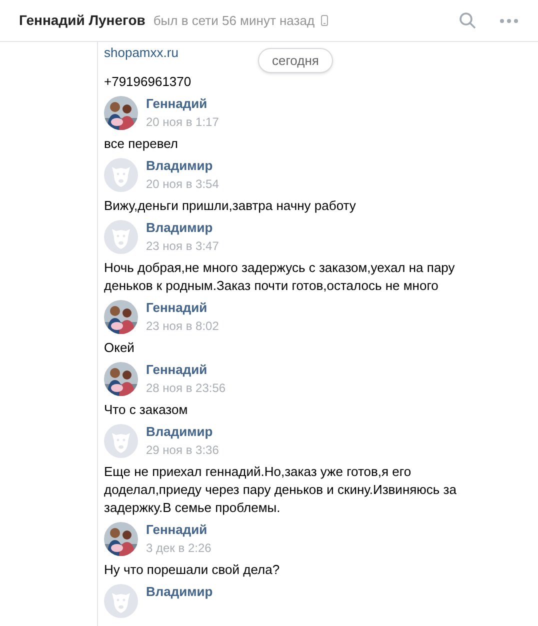  I want to click on message-text: Вижу,деньги пришли,завтра начну работу, so click(230, 206).